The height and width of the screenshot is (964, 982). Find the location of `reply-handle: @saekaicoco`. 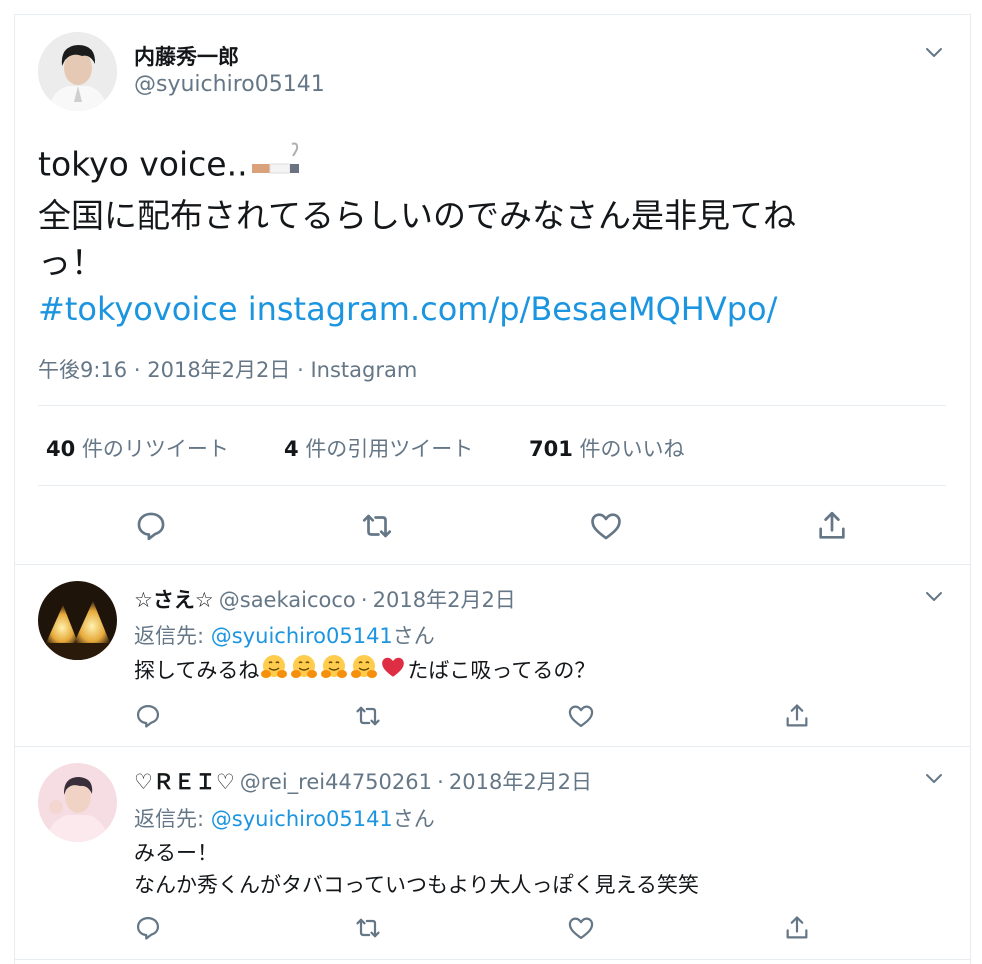

reply-handle: @saekaicoco is located at coordinates (287, 600).